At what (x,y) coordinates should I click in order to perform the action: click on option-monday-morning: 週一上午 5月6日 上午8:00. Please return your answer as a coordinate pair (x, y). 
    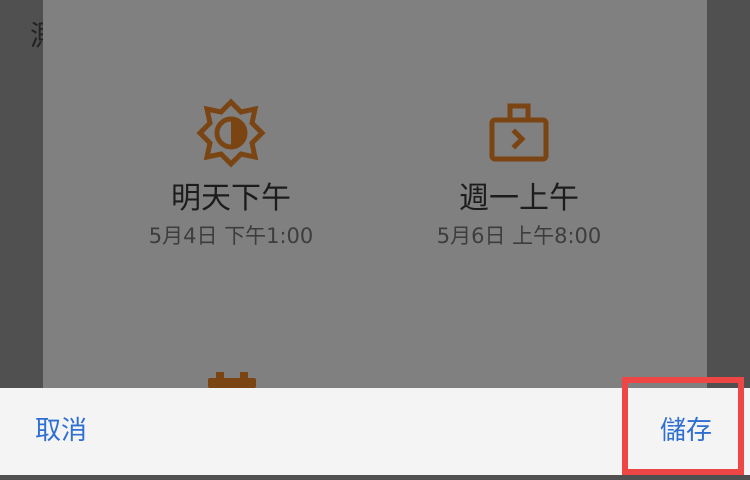
    Looking at the image, I should click on (519, 174).